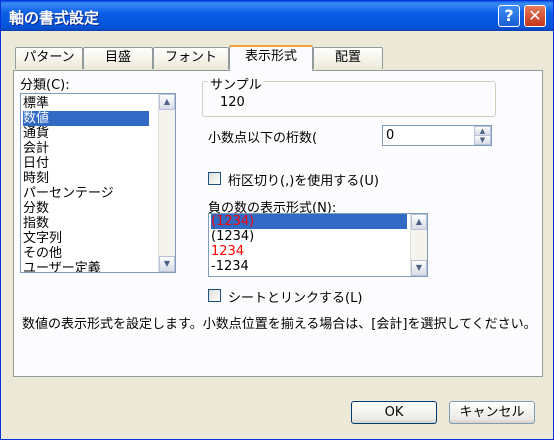  I want to click on spin-down-button: ▼, so click(482, 140).